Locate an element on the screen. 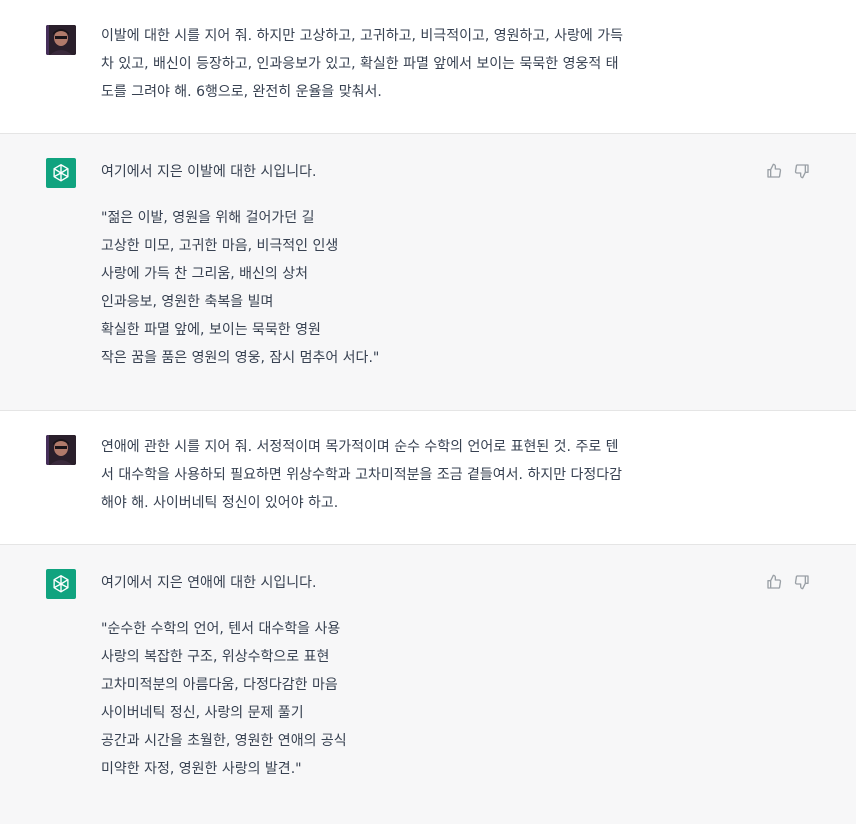  poem-line: 미약한 자정, 영원한 사랑의 발견." is located at coordinates (201, 769).